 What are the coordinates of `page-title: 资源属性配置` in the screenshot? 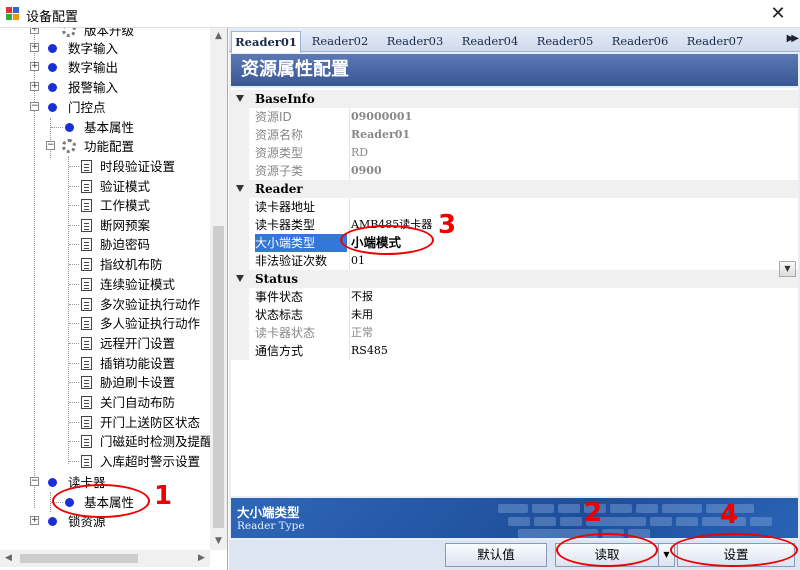 It's located at (514, 70).